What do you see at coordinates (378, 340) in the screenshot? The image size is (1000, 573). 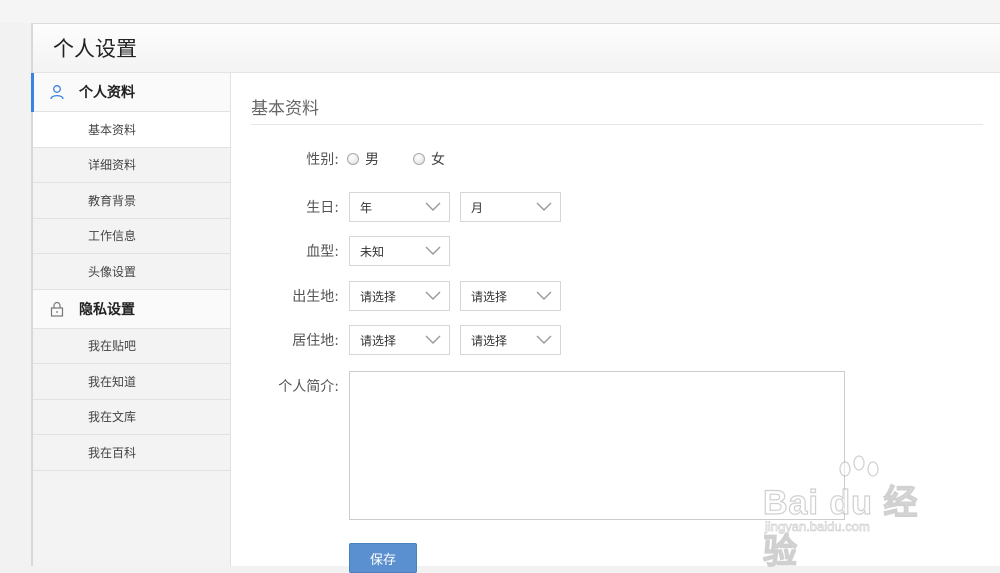 I see `residence-province-value: 请选择` at bounding box center [378, 340].